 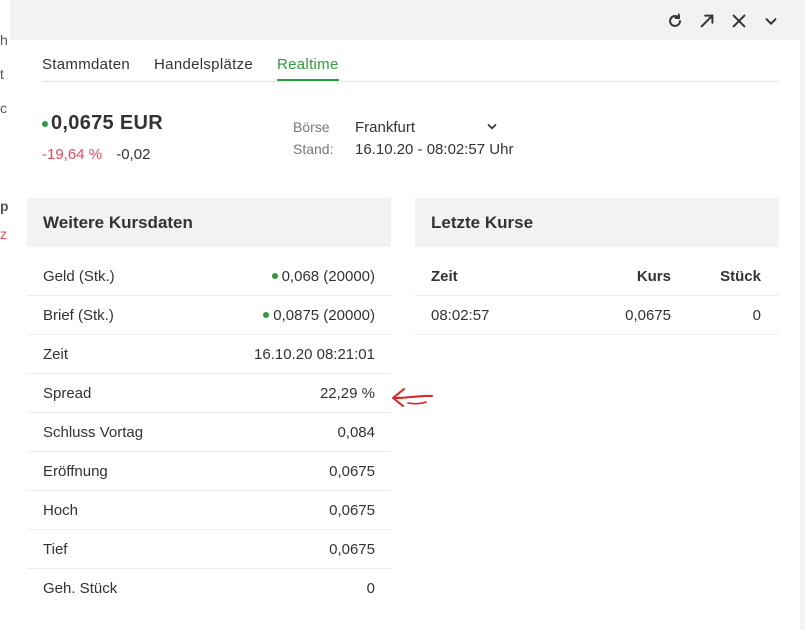 What do you see at coordinates (3, 234) in the screenshot?
I see `background-fragment: z` at bounding box center [3, 234].